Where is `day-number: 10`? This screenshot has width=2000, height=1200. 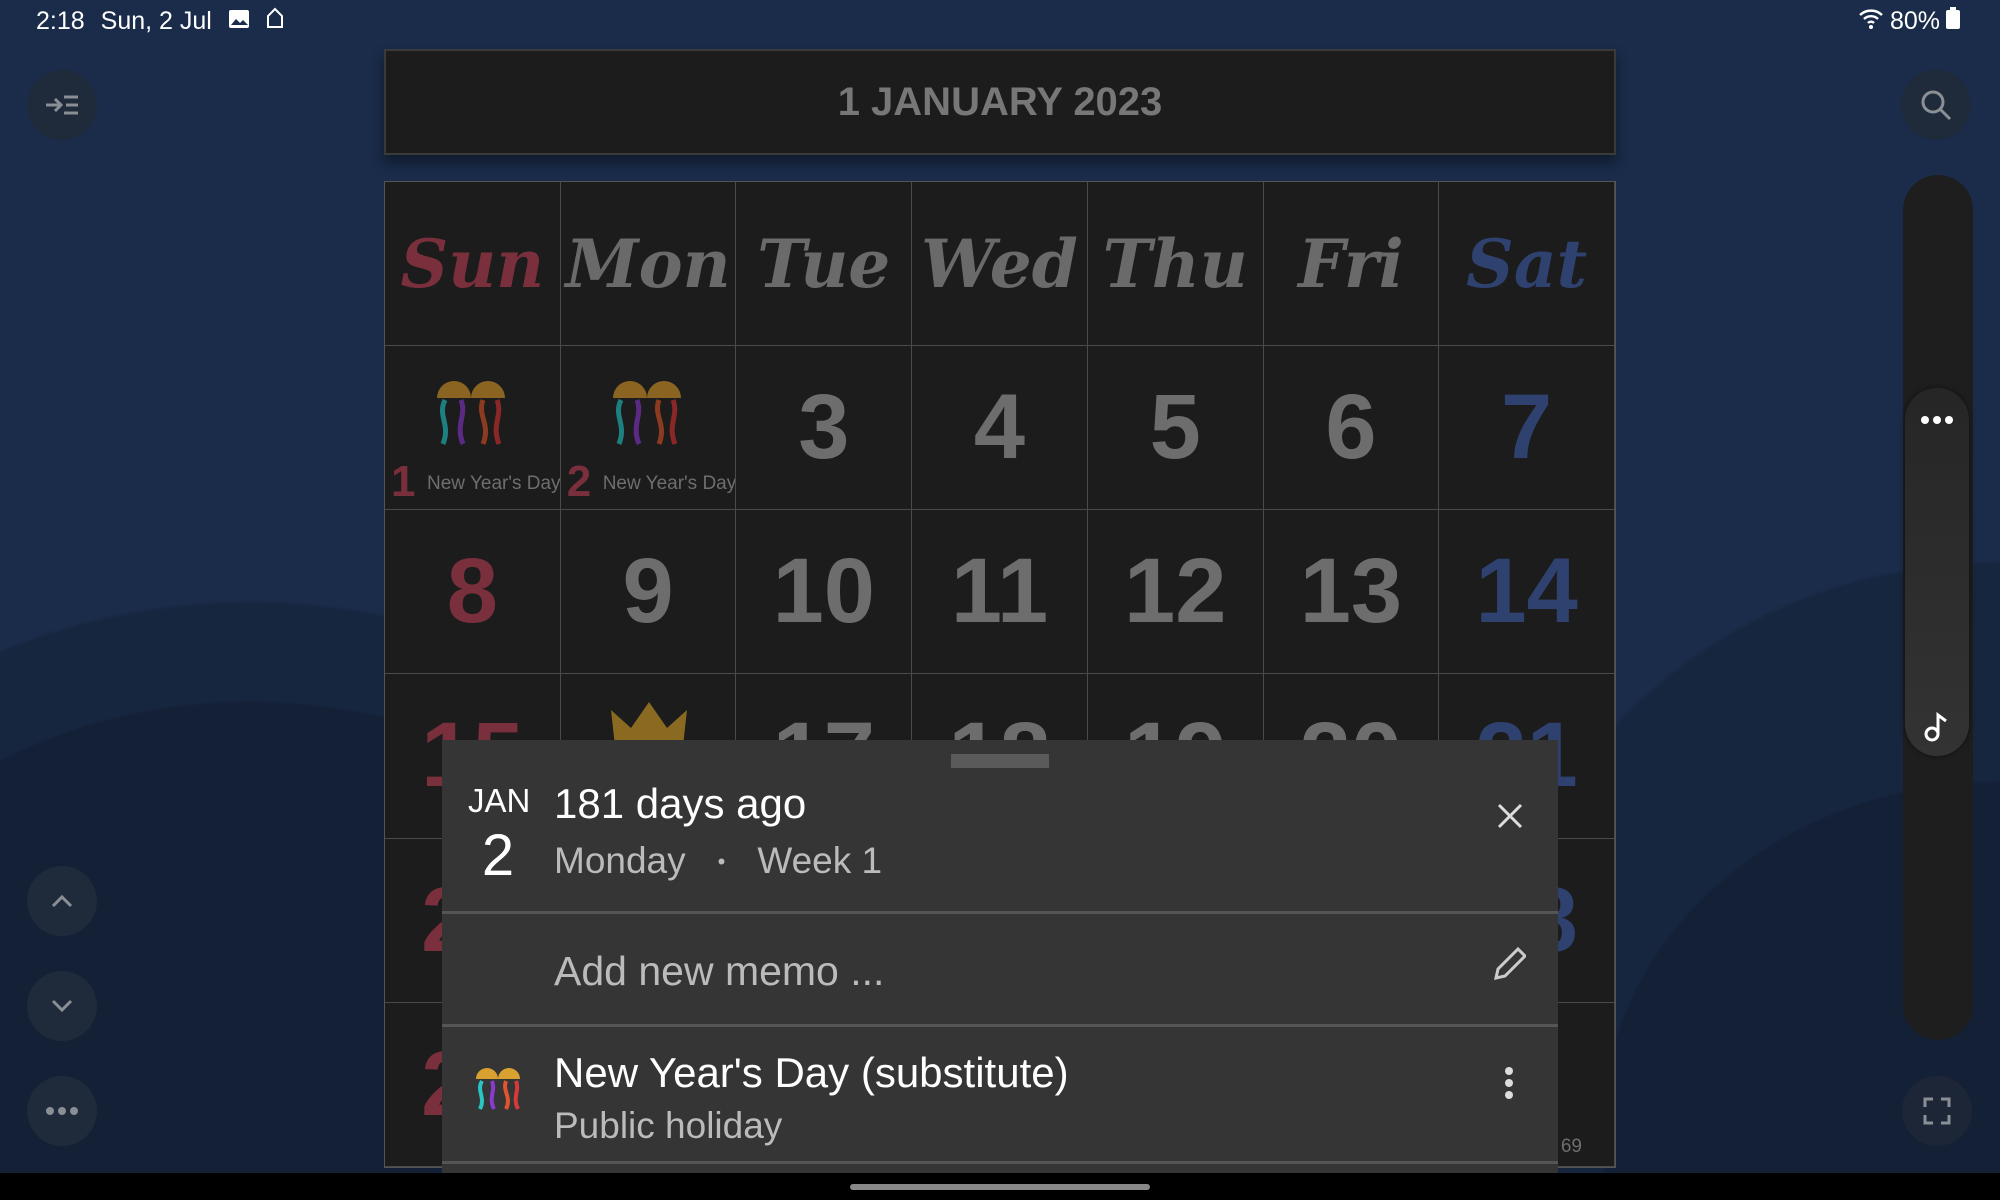 day-number: 10 is located at coordinates (823, 591).